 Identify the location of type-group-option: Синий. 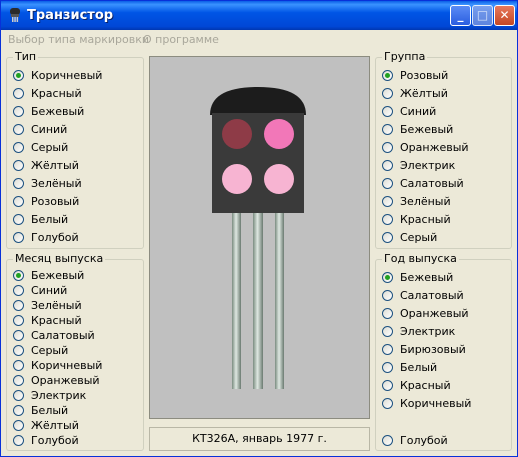
(40, 129).